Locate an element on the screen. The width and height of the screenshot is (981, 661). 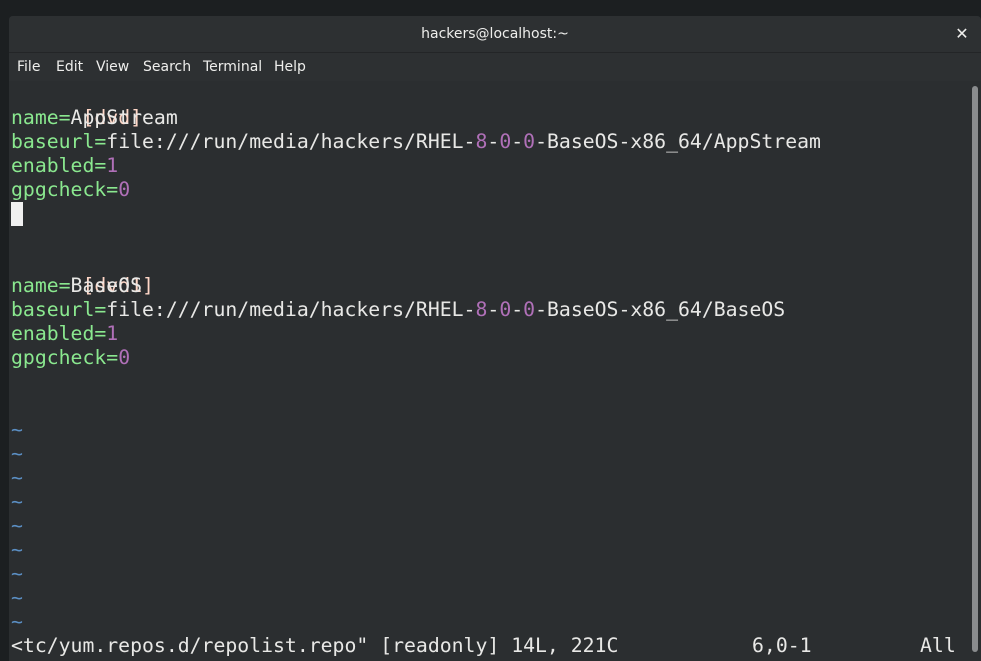
window-title: hackers@localhost:~ is located at coordinates (495, 34).